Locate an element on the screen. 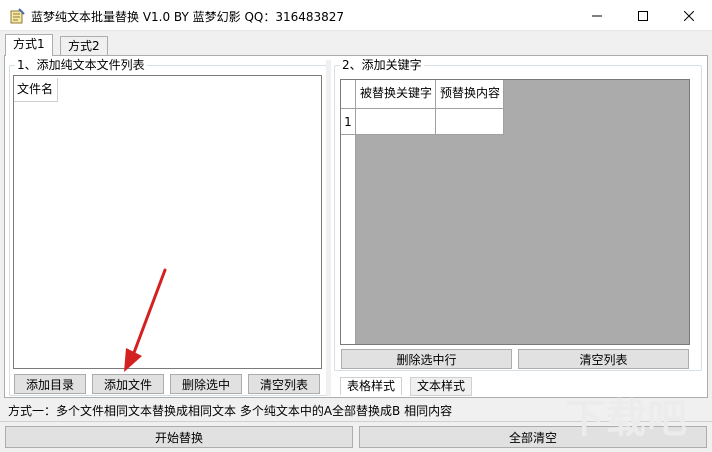 The width and height of the screenshot is (712, 452). grid-row-header: 1 is located at coordinates (348, 122).